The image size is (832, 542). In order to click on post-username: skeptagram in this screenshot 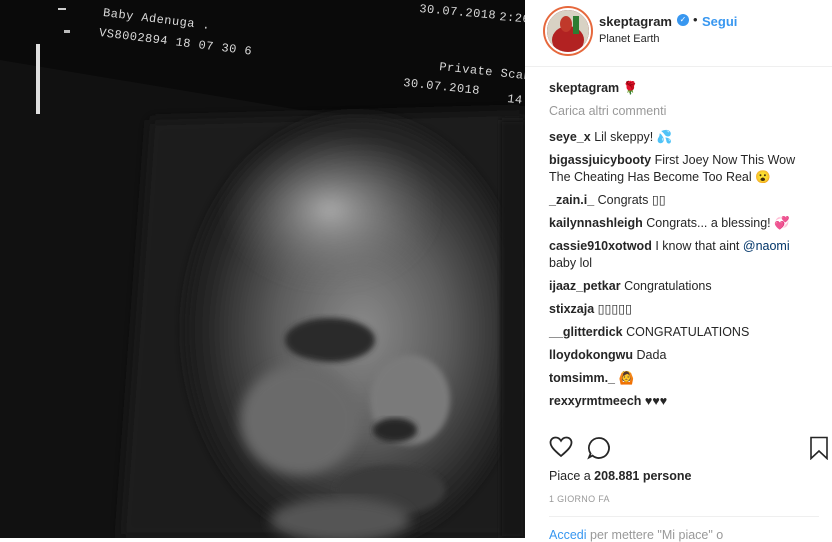, I will do `click(635, 21)`.